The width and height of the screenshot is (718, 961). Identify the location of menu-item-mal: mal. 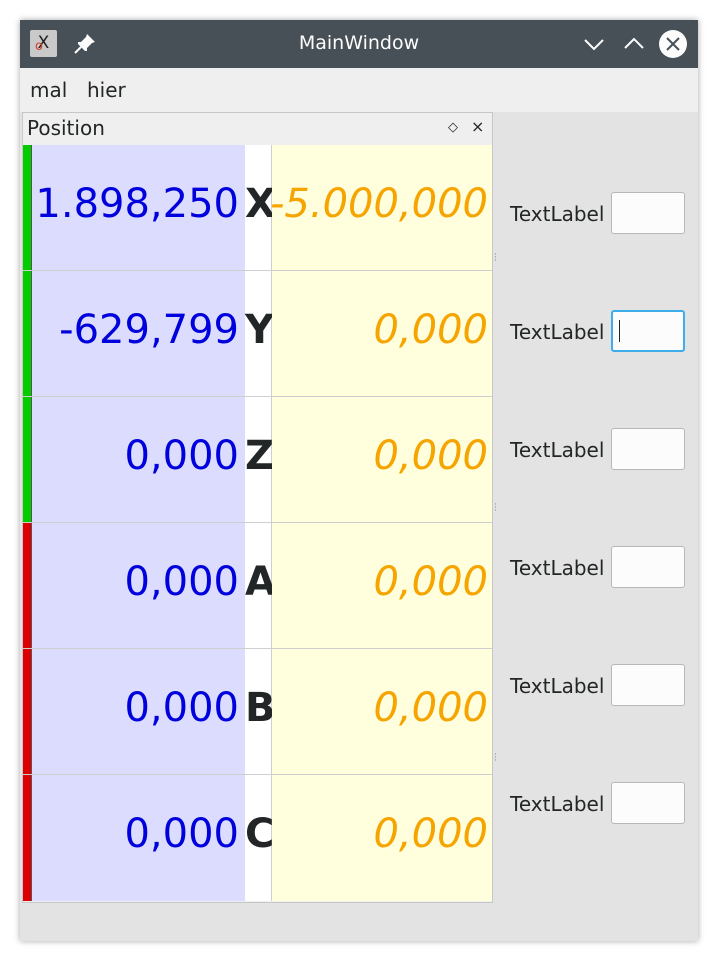
(48, 90).